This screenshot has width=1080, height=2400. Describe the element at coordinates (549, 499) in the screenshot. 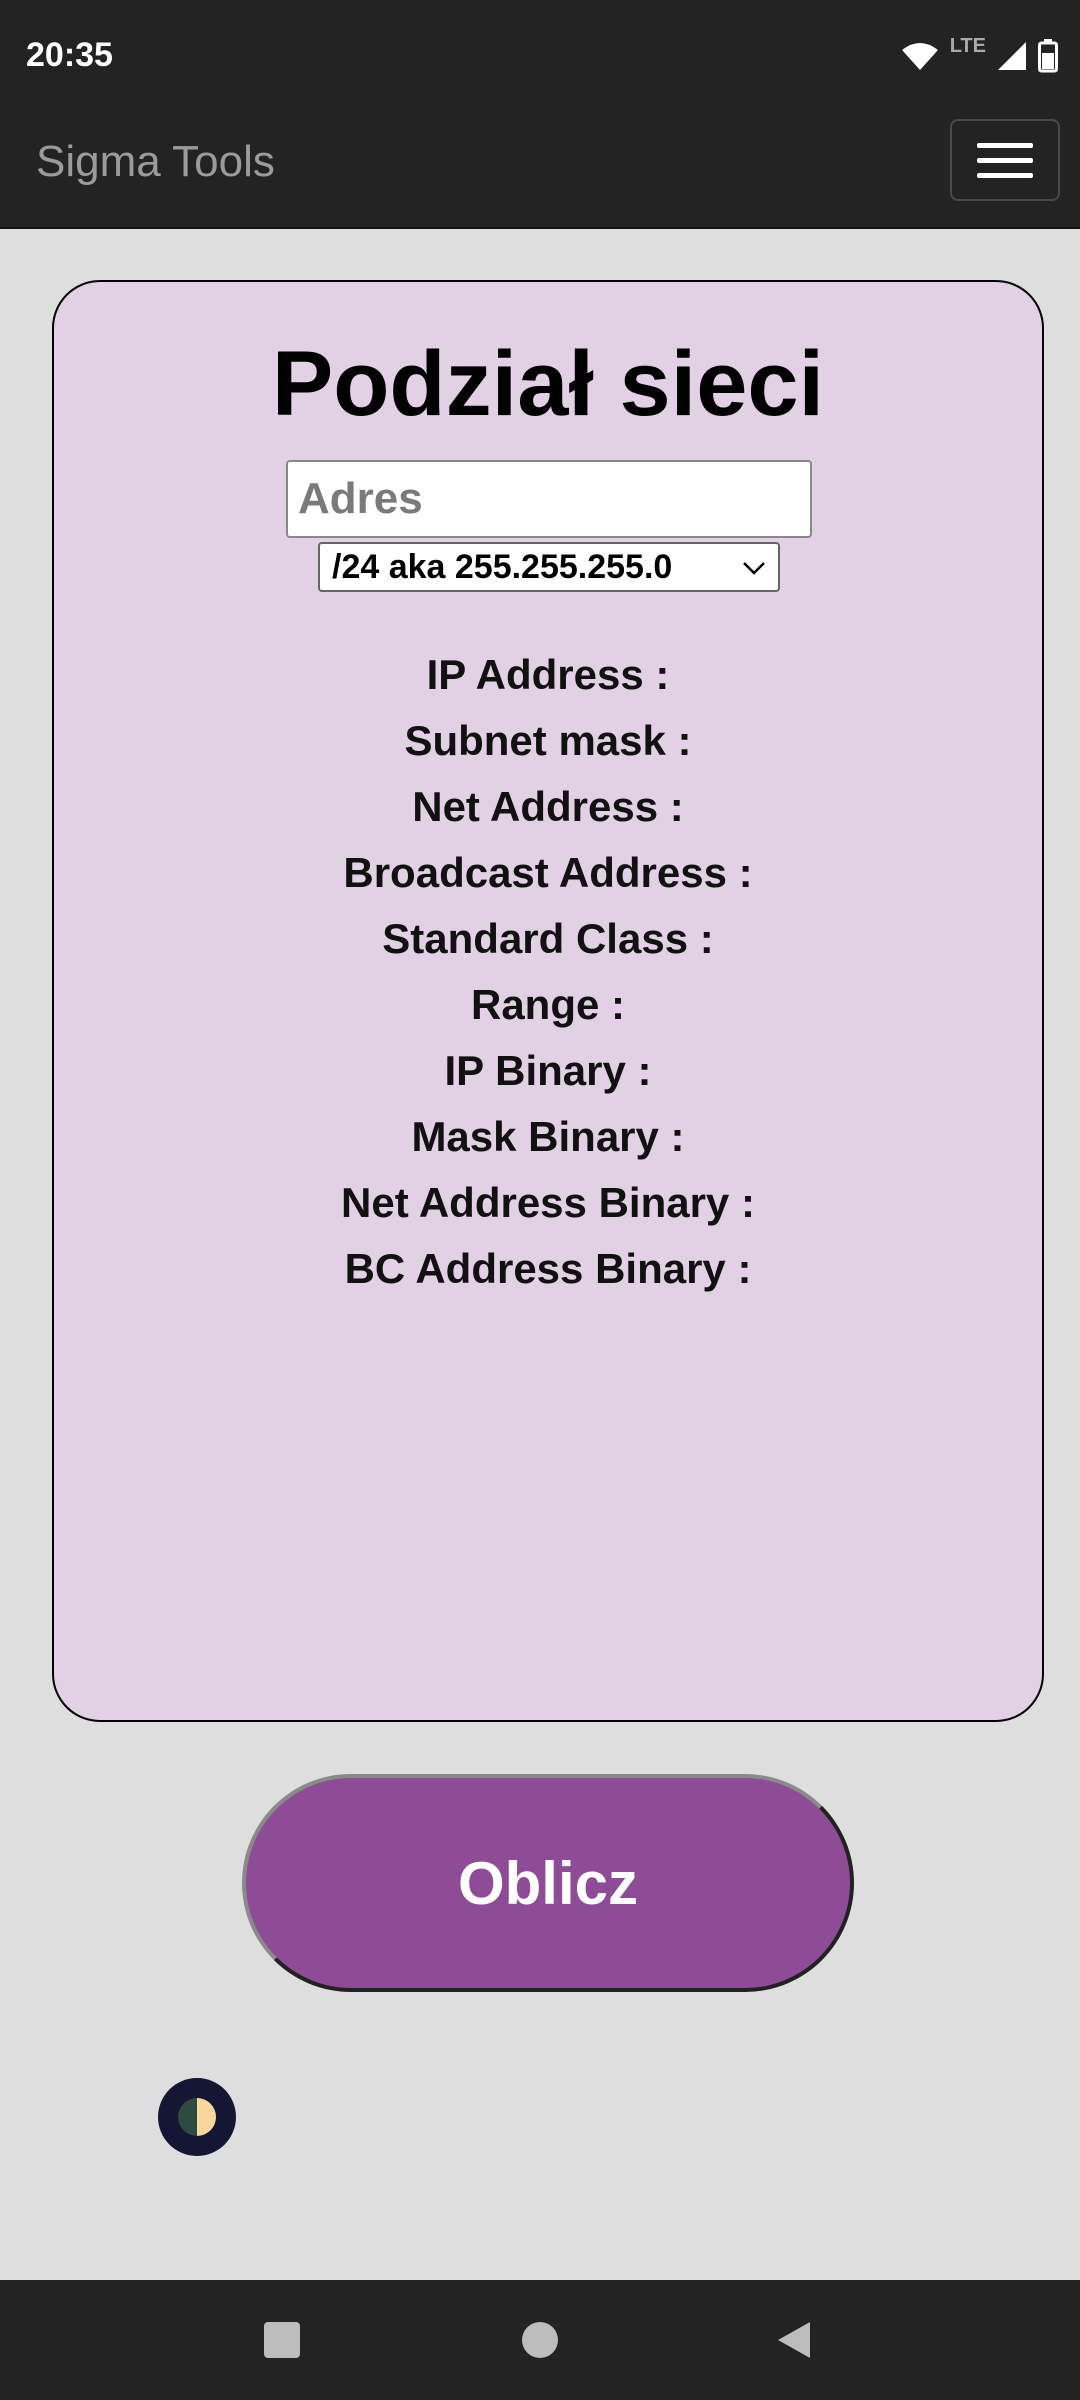

I see `address-input` at that location.